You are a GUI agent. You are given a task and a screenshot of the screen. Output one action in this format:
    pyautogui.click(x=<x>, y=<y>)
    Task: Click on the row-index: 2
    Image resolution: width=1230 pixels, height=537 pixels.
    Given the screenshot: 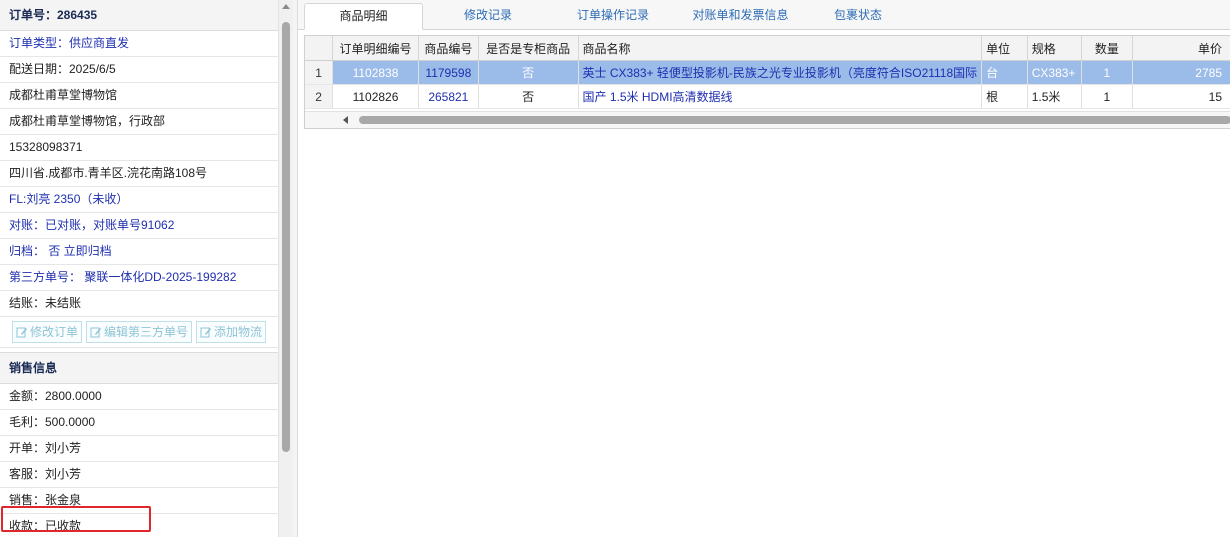 What is the action you would take?
    pyautogui.click(x=319, y=96)
    